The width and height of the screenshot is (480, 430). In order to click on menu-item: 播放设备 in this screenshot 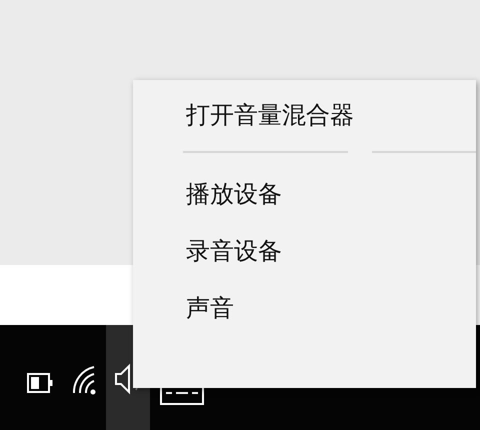, I will do `click(234, 194)`.